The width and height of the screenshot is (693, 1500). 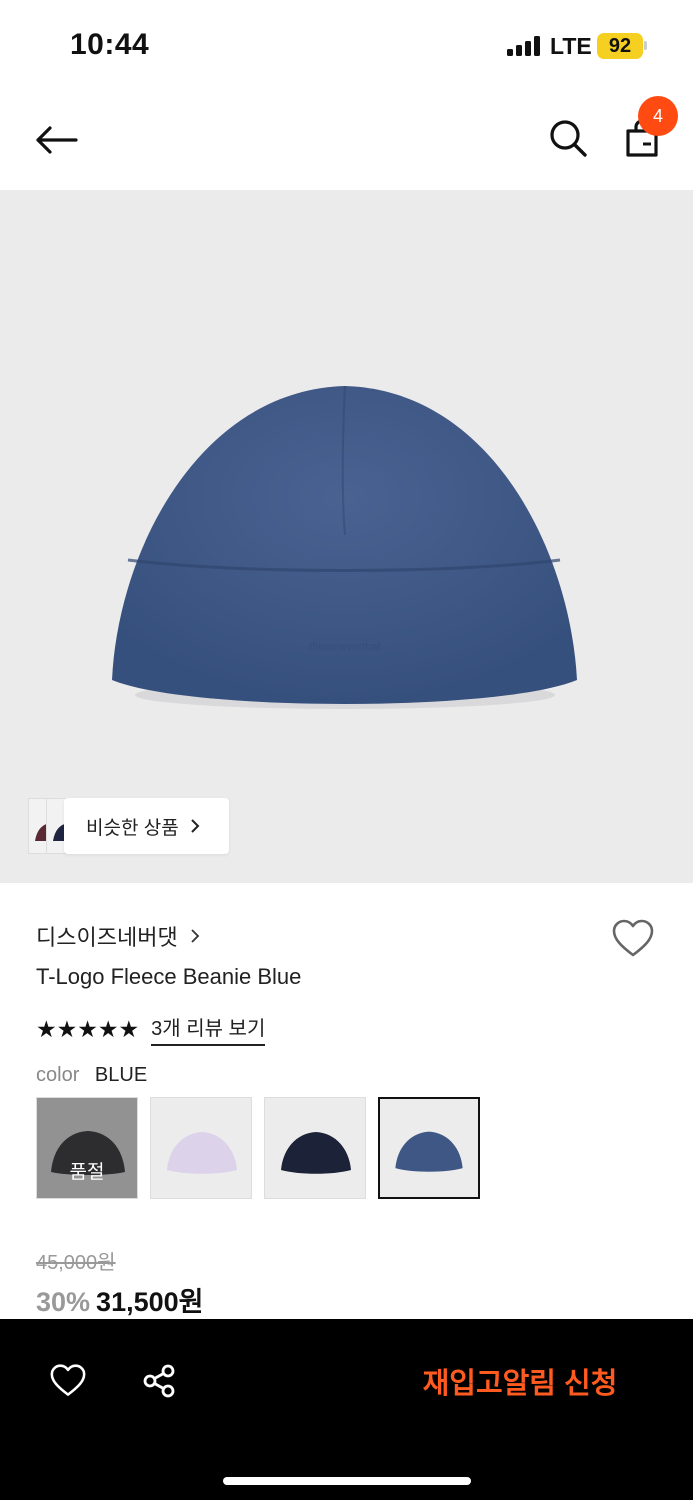 What do you see at coordinates (524, 46) in the screenshot?
I see `signal-icon` at bounding box center [524, 46].